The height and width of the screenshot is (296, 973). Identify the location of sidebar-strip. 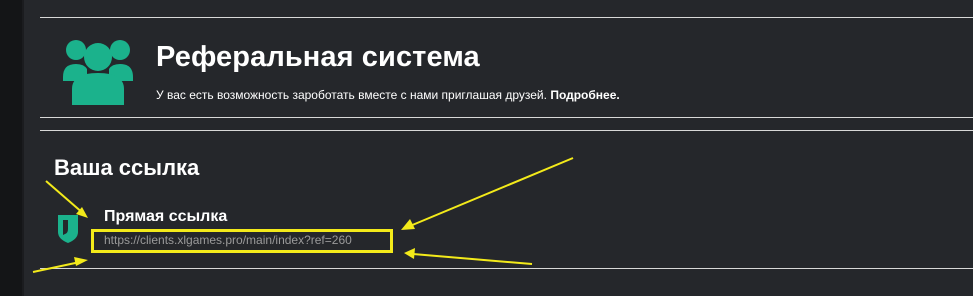
(11, 148).